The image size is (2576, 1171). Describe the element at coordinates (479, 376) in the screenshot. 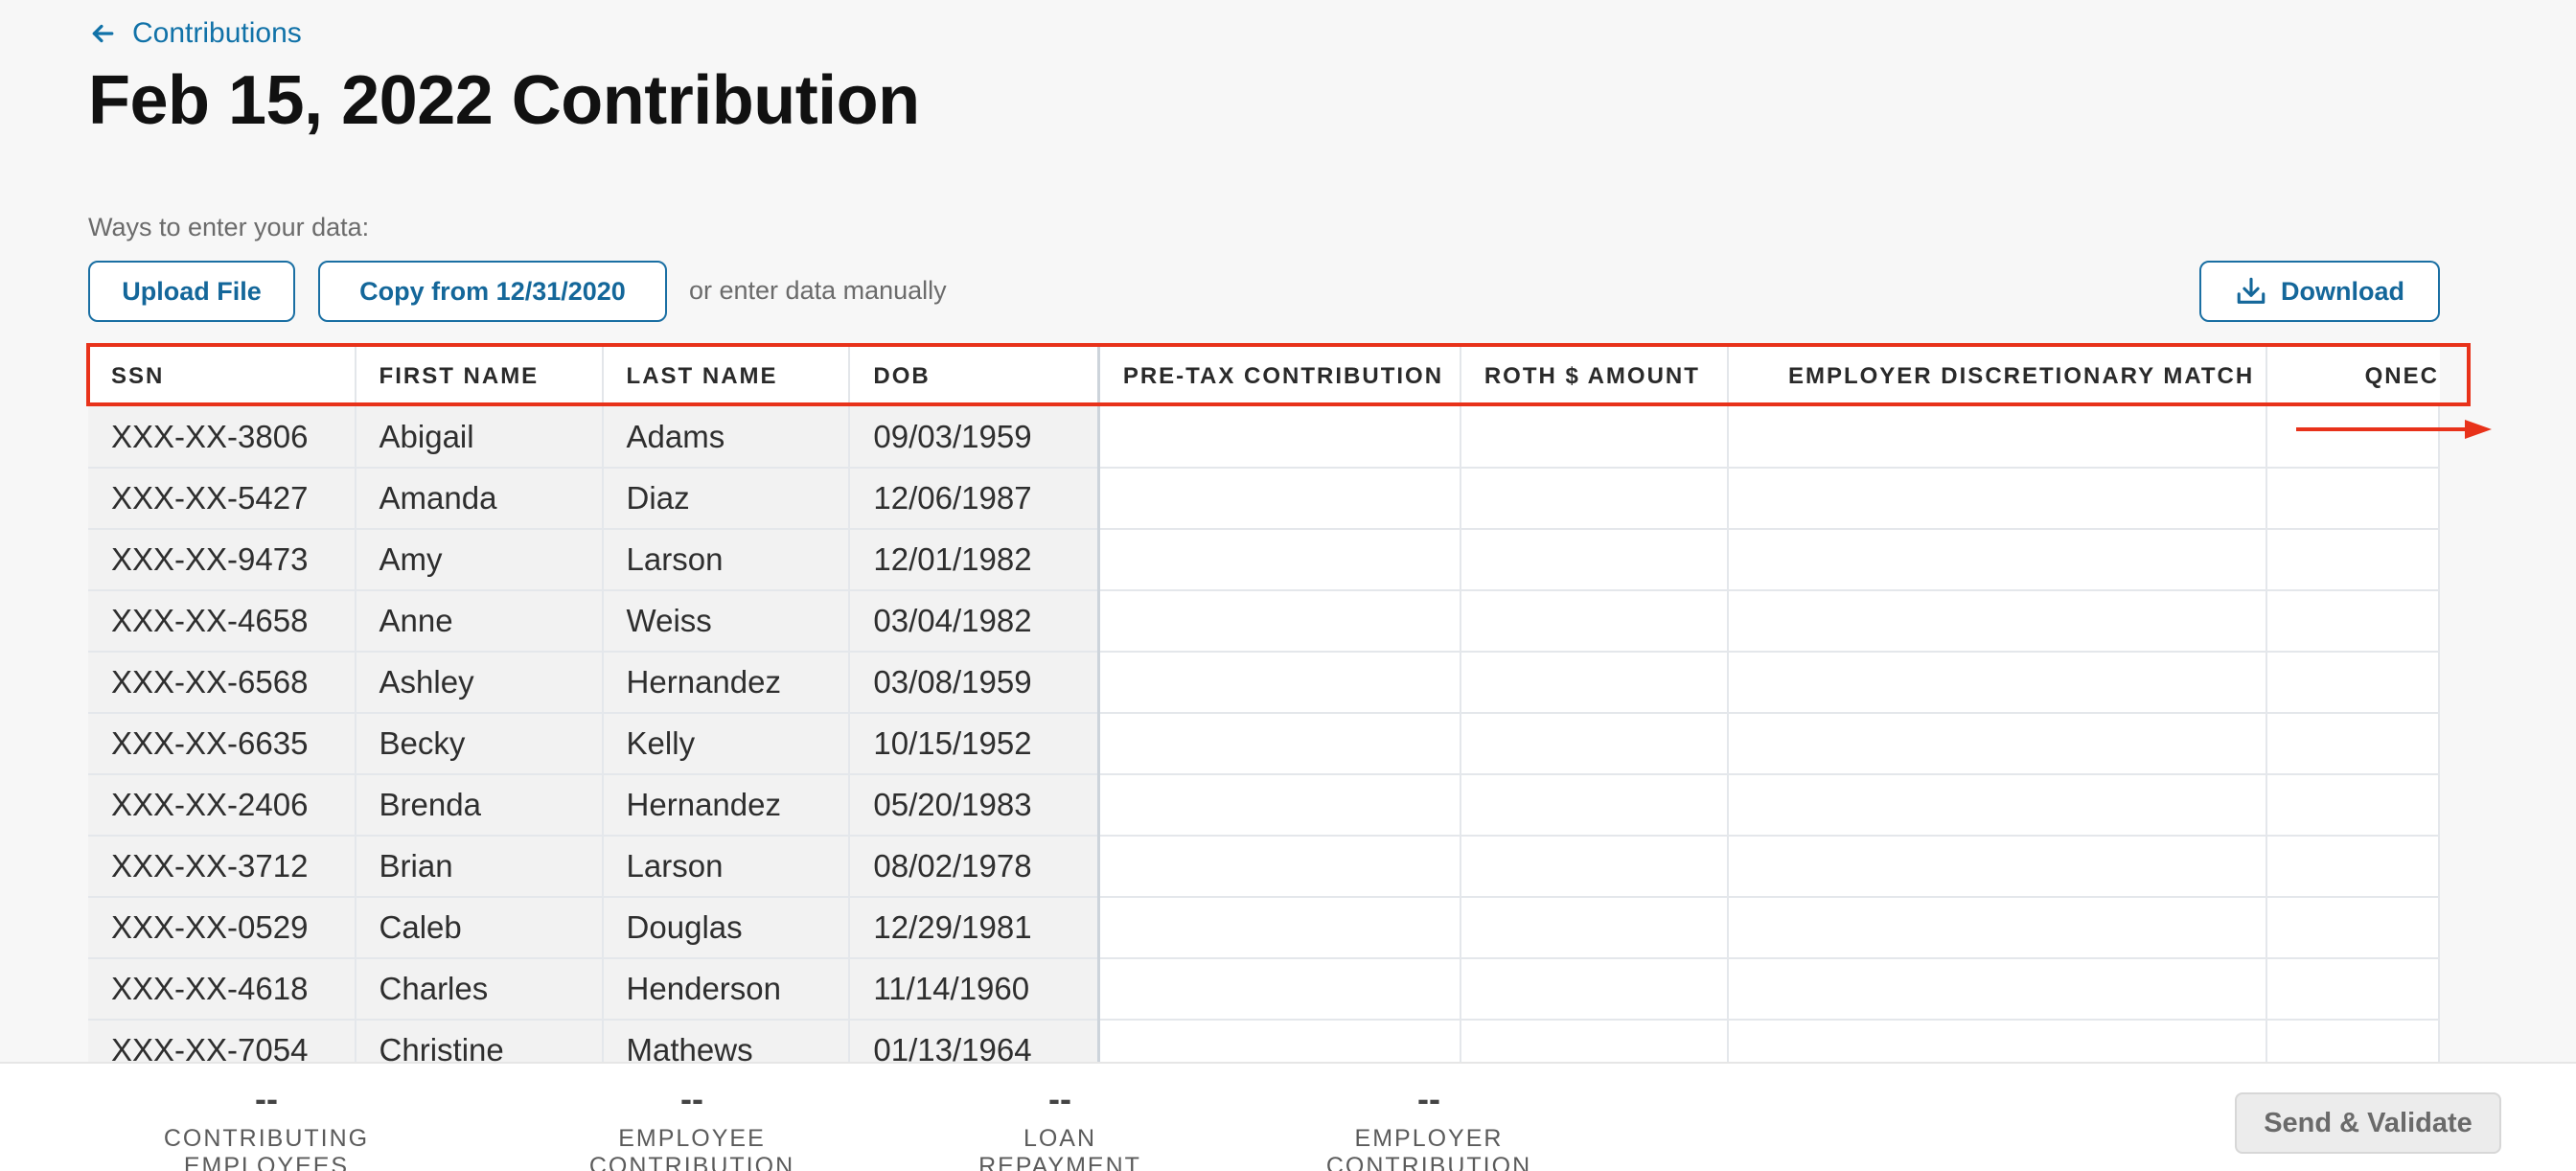

I see `column-header-first-name: FIRST NAME` at that location.